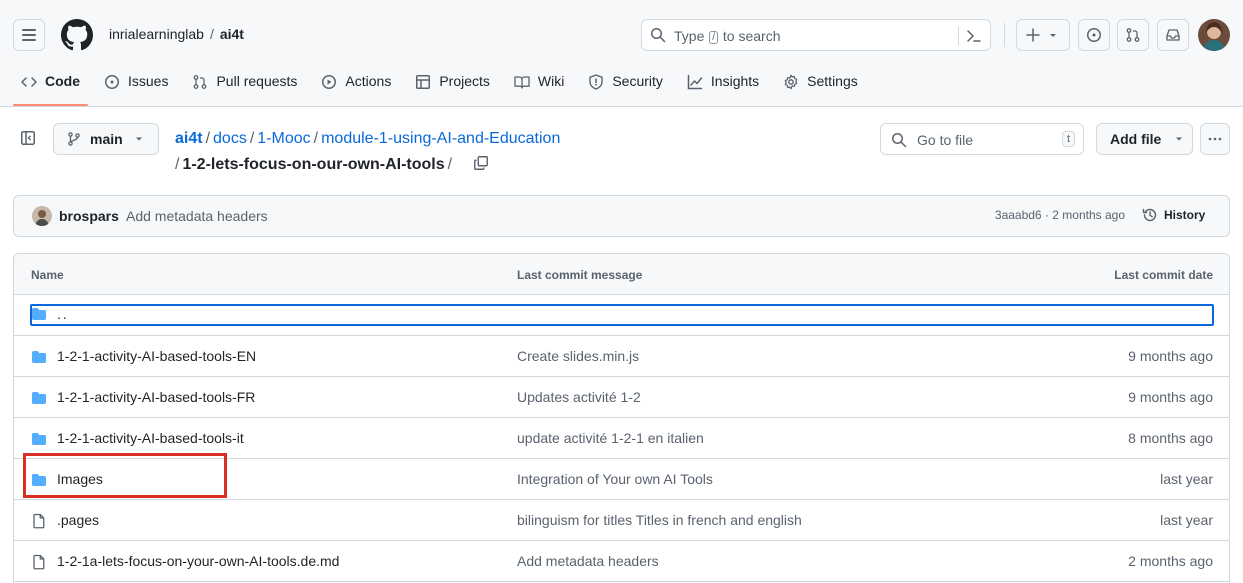 The image size is (1243, 583). I want to click on plus-icon, so click(1033, 35).